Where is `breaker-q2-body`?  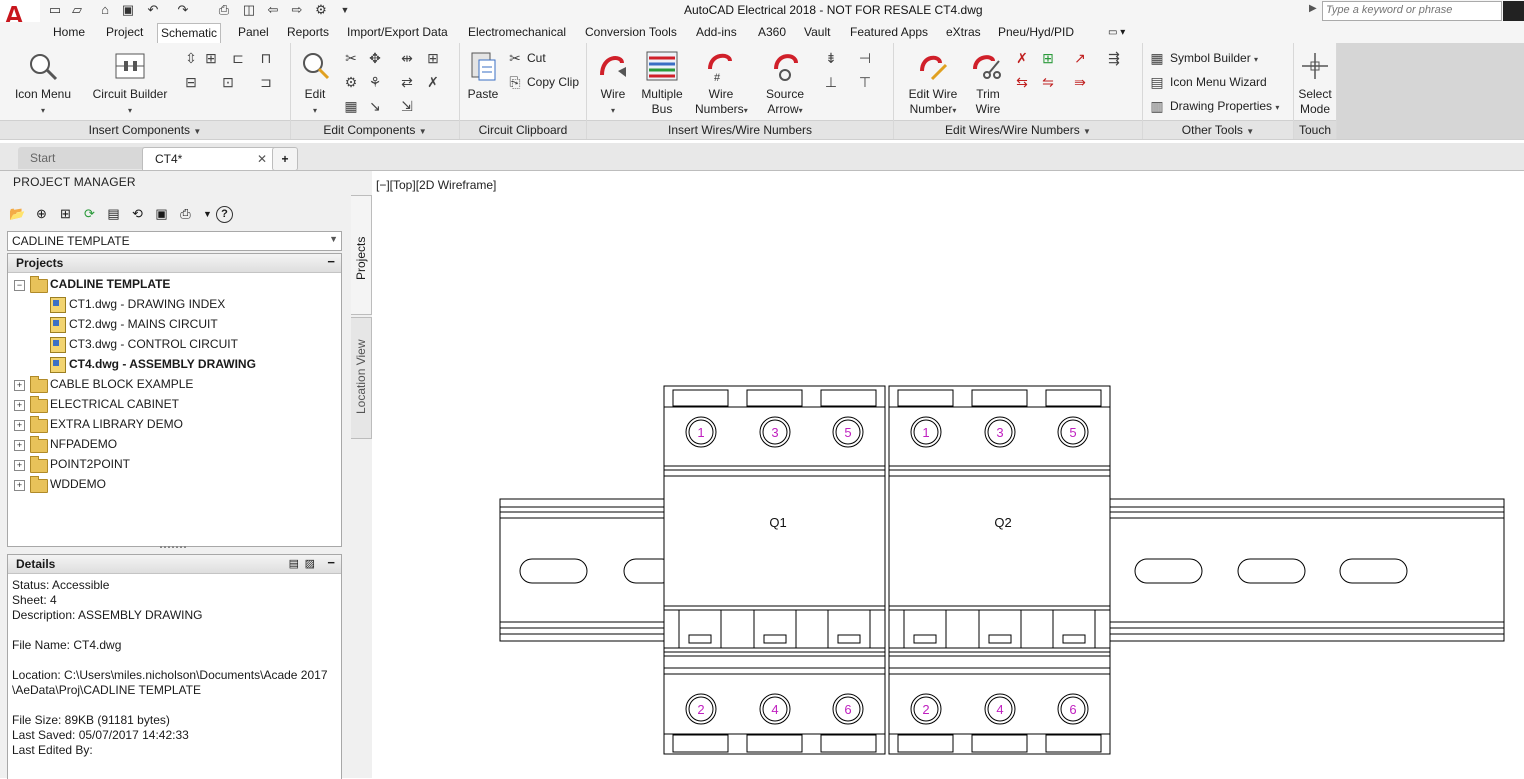
breaker-q2-body is located at coordinates (999, 570).